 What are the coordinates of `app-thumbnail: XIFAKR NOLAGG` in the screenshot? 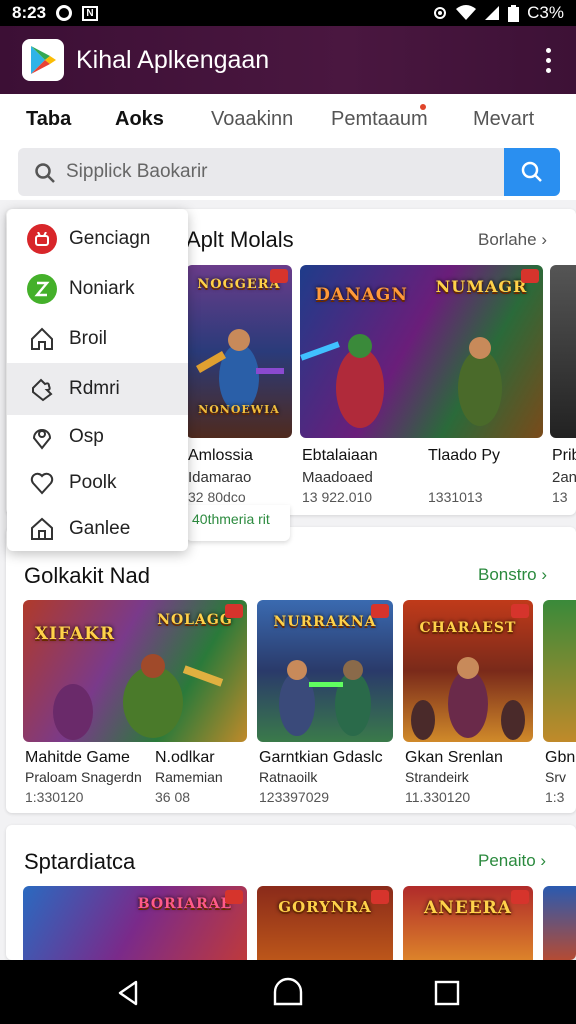 It's located at (135, 671).